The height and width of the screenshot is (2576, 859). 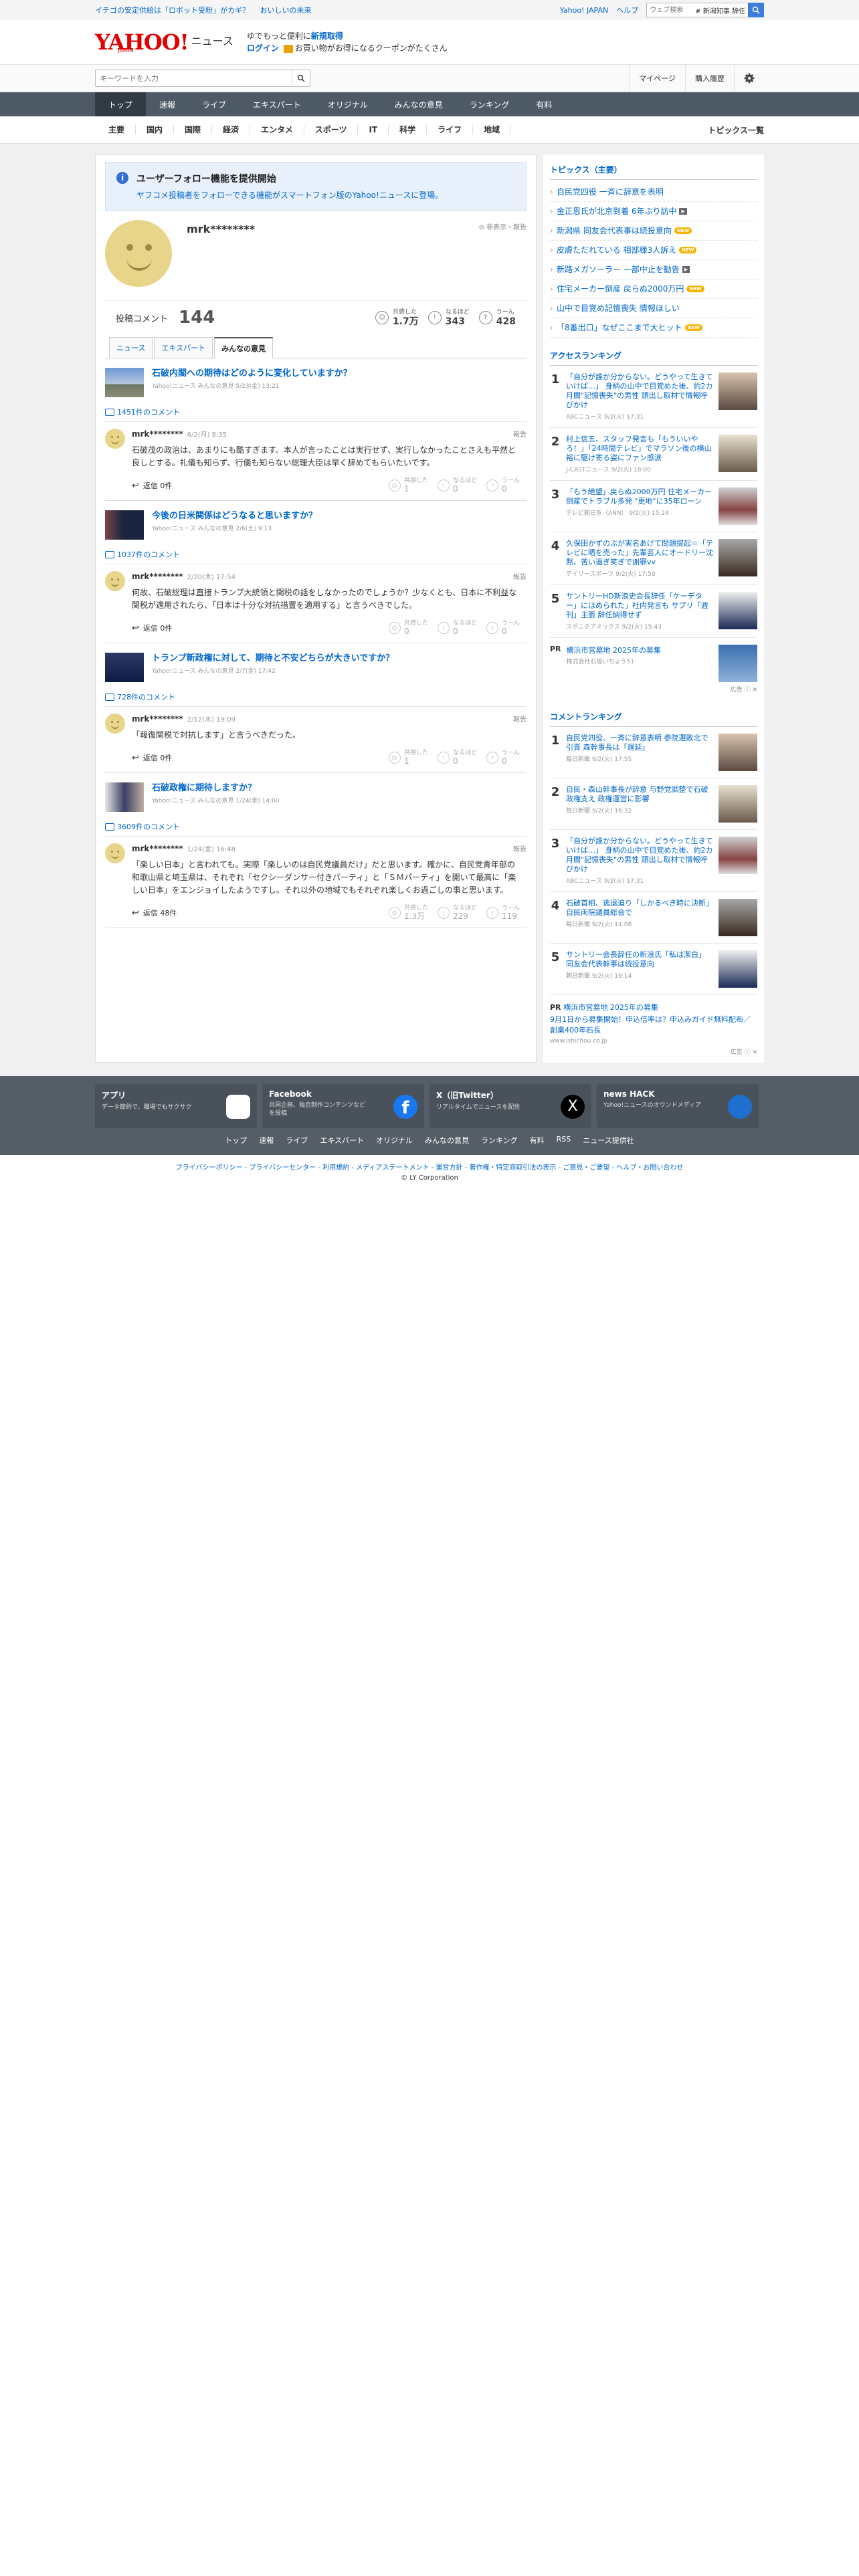 I want to click on signup-link: 新規取得, so click(x=327, y=36).